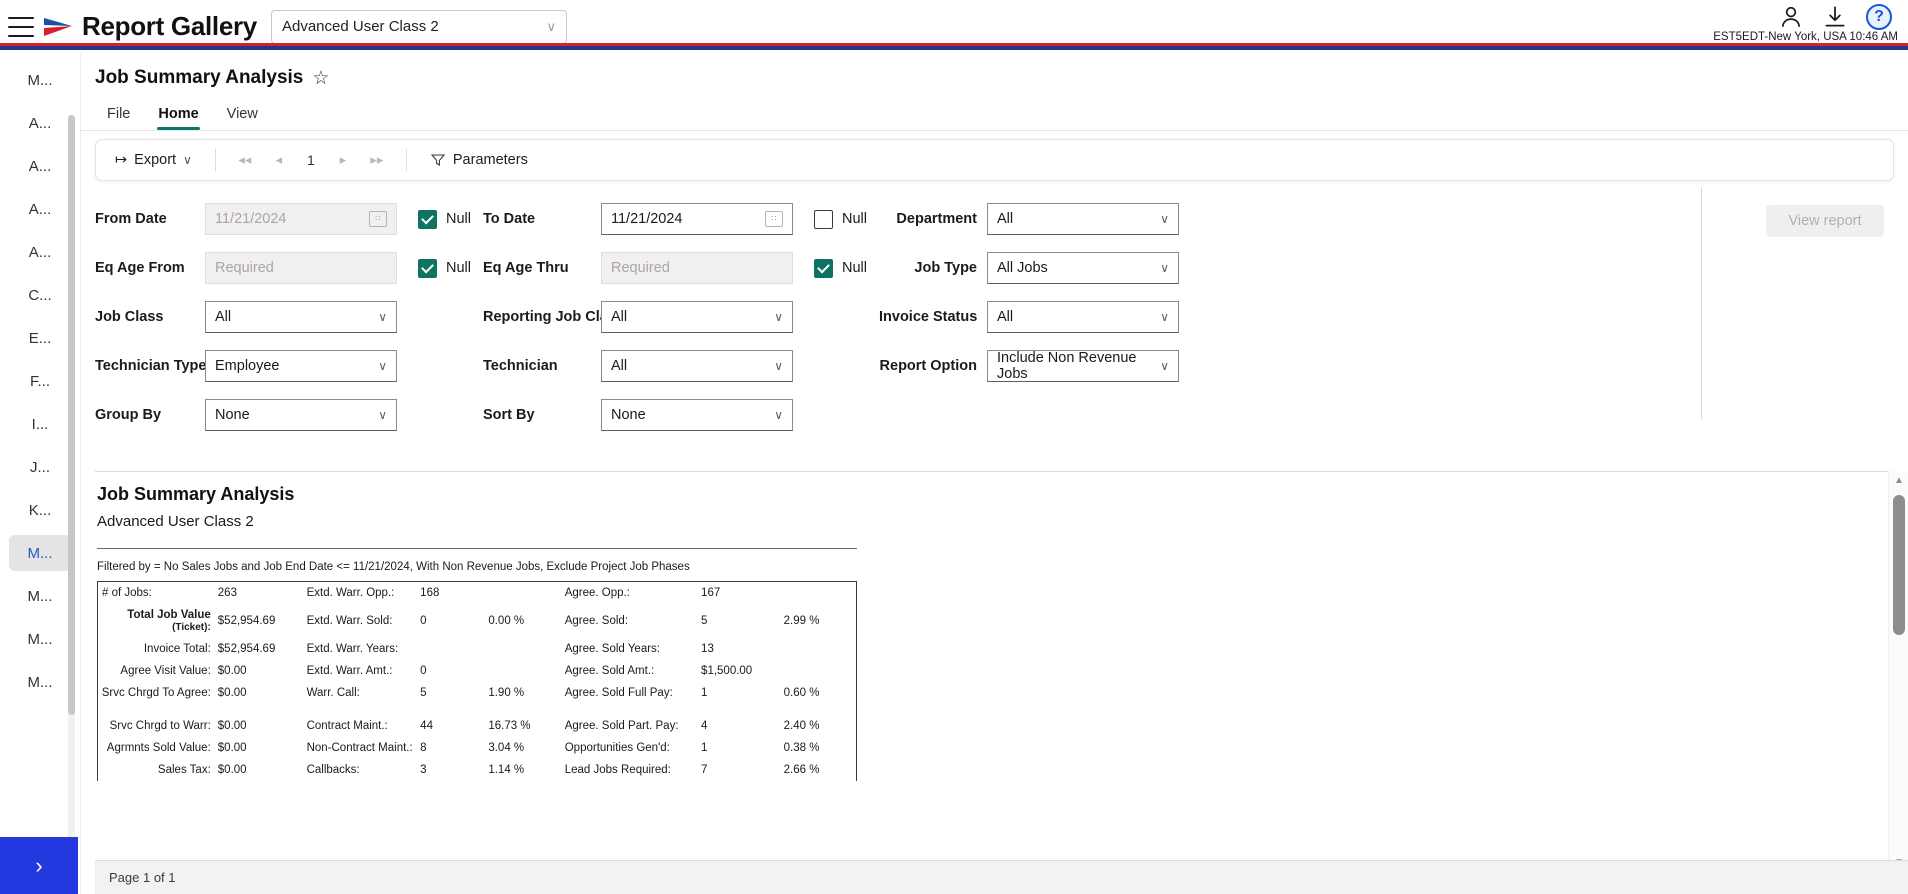 Image resolution: width=1908 pixels, height=894 pixels. I want to click on null-checkbox-from-date, so click(427, 219).